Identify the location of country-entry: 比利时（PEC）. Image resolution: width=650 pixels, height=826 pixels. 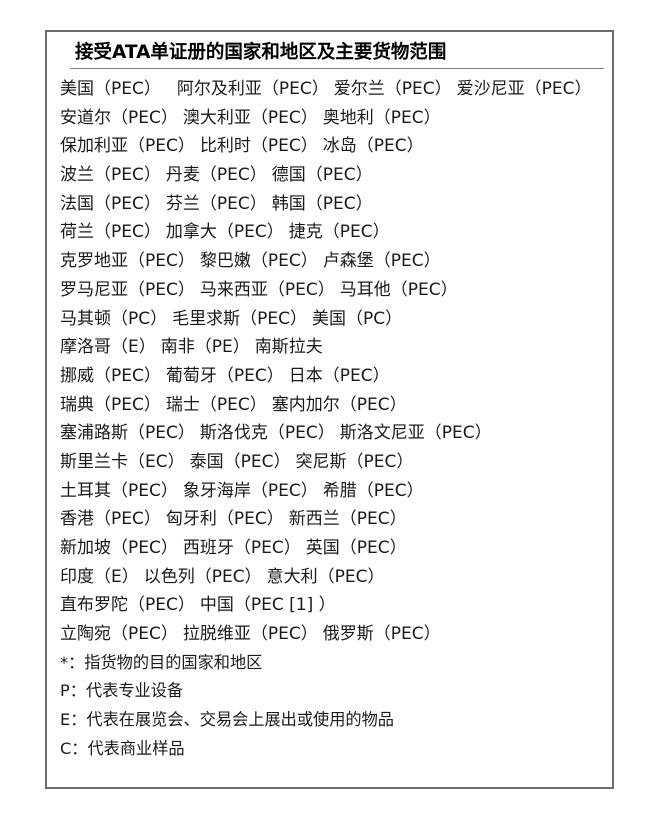
(259, 146).